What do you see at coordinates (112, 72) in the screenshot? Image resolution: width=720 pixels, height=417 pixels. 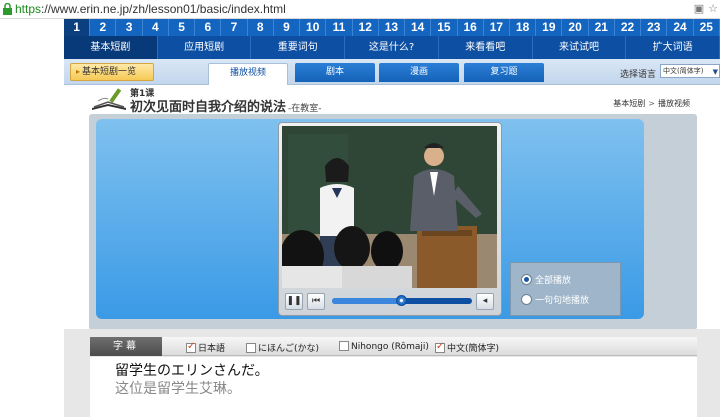 I see `skit-list-button: ▸ 基本短剧一览` at bounding box center [112, 72].